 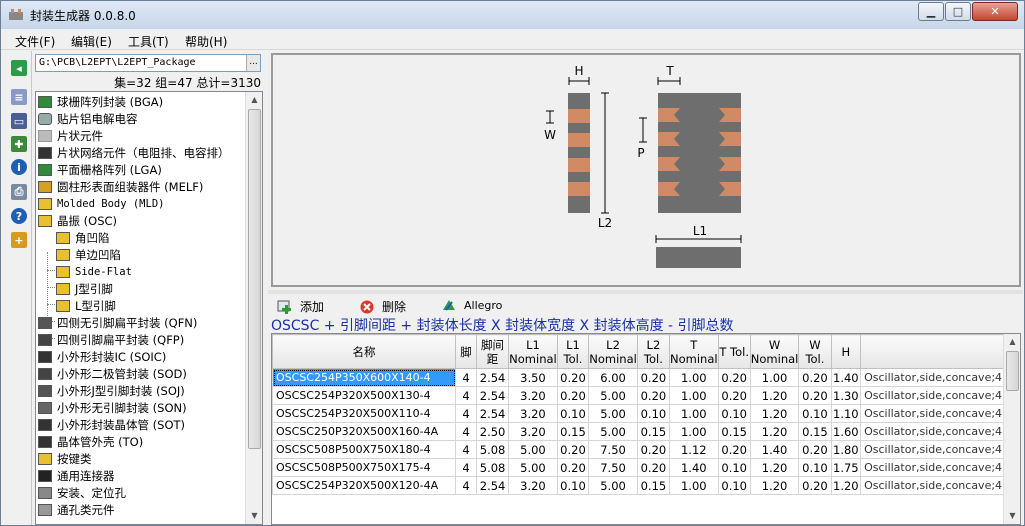 I want to click on tree-item-osc-side: 单边凹陷, so click(x=88, y=254).